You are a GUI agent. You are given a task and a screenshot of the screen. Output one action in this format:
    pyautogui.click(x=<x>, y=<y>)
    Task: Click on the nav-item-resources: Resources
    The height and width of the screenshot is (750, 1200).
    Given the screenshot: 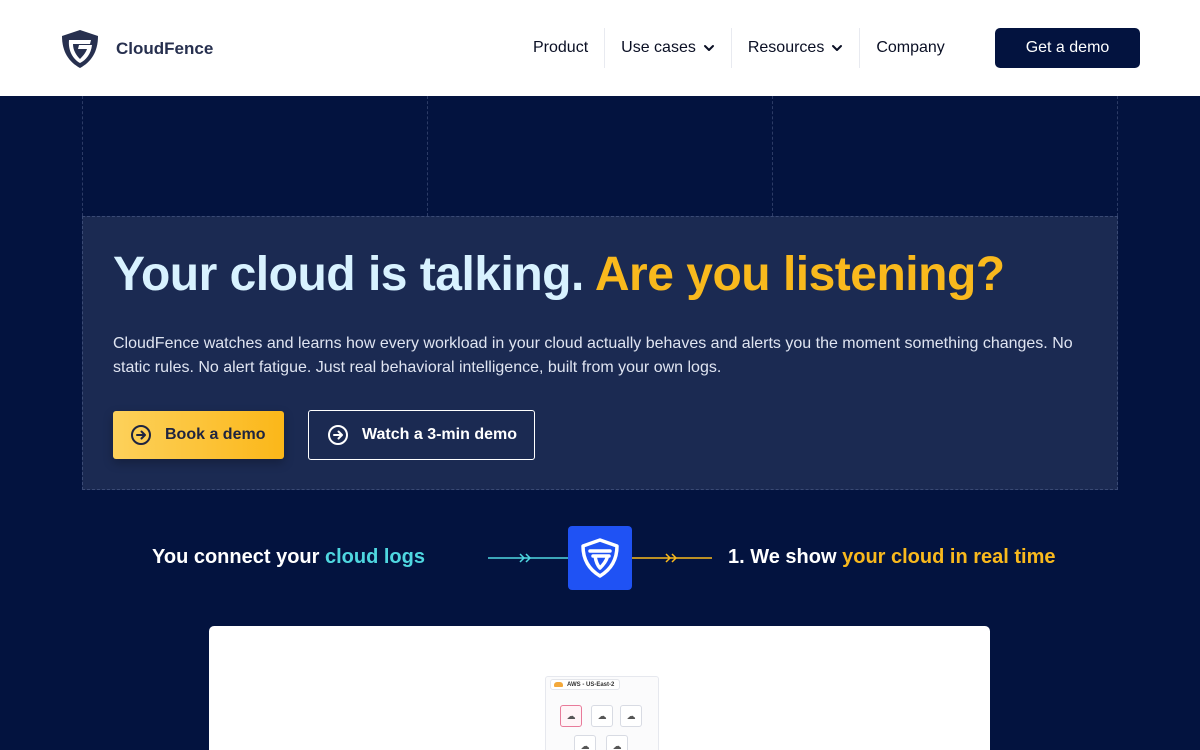 What is the action you would take?
    pyautogui.click(x=796, y=48)
    